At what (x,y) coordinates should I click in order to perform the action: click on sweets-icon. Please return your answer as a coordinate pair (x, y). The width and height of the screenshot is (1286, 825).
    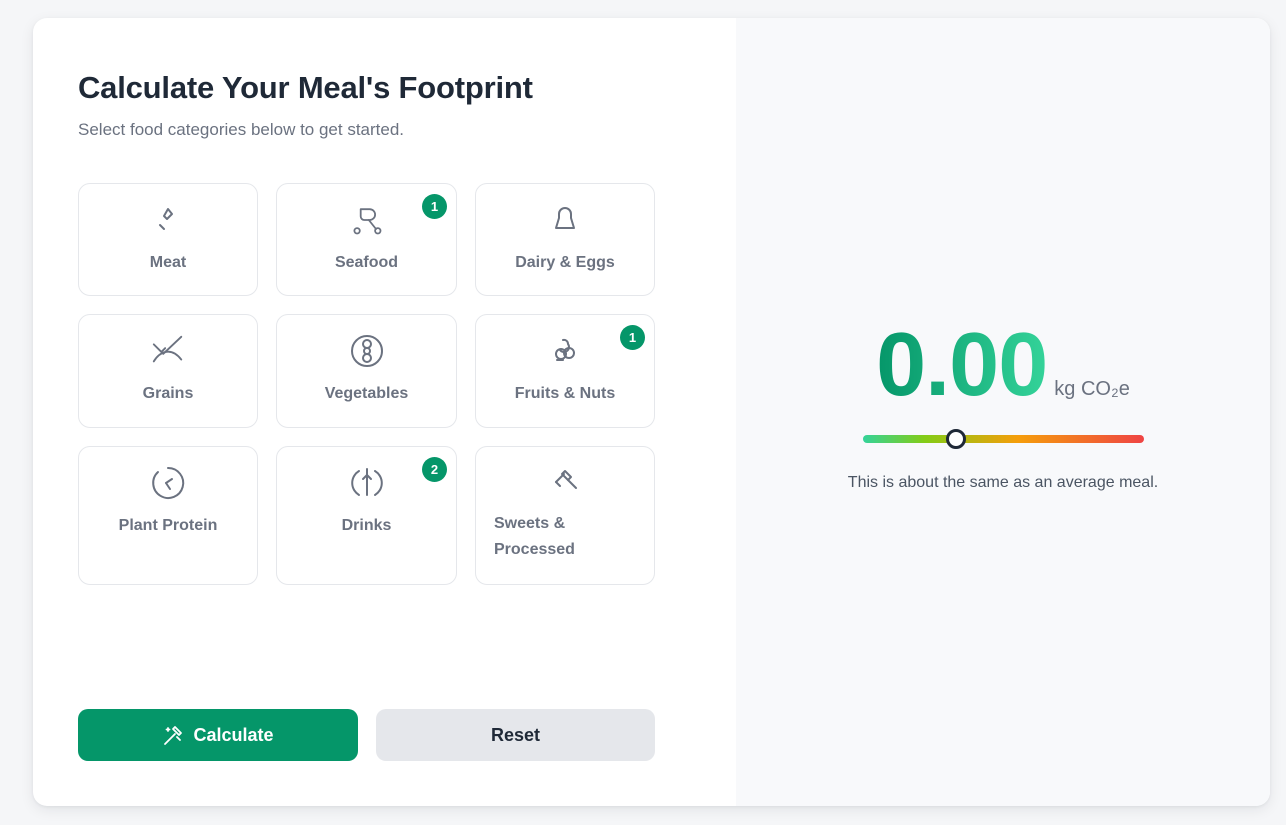
    Looking at the image, I should click on (565, 483).